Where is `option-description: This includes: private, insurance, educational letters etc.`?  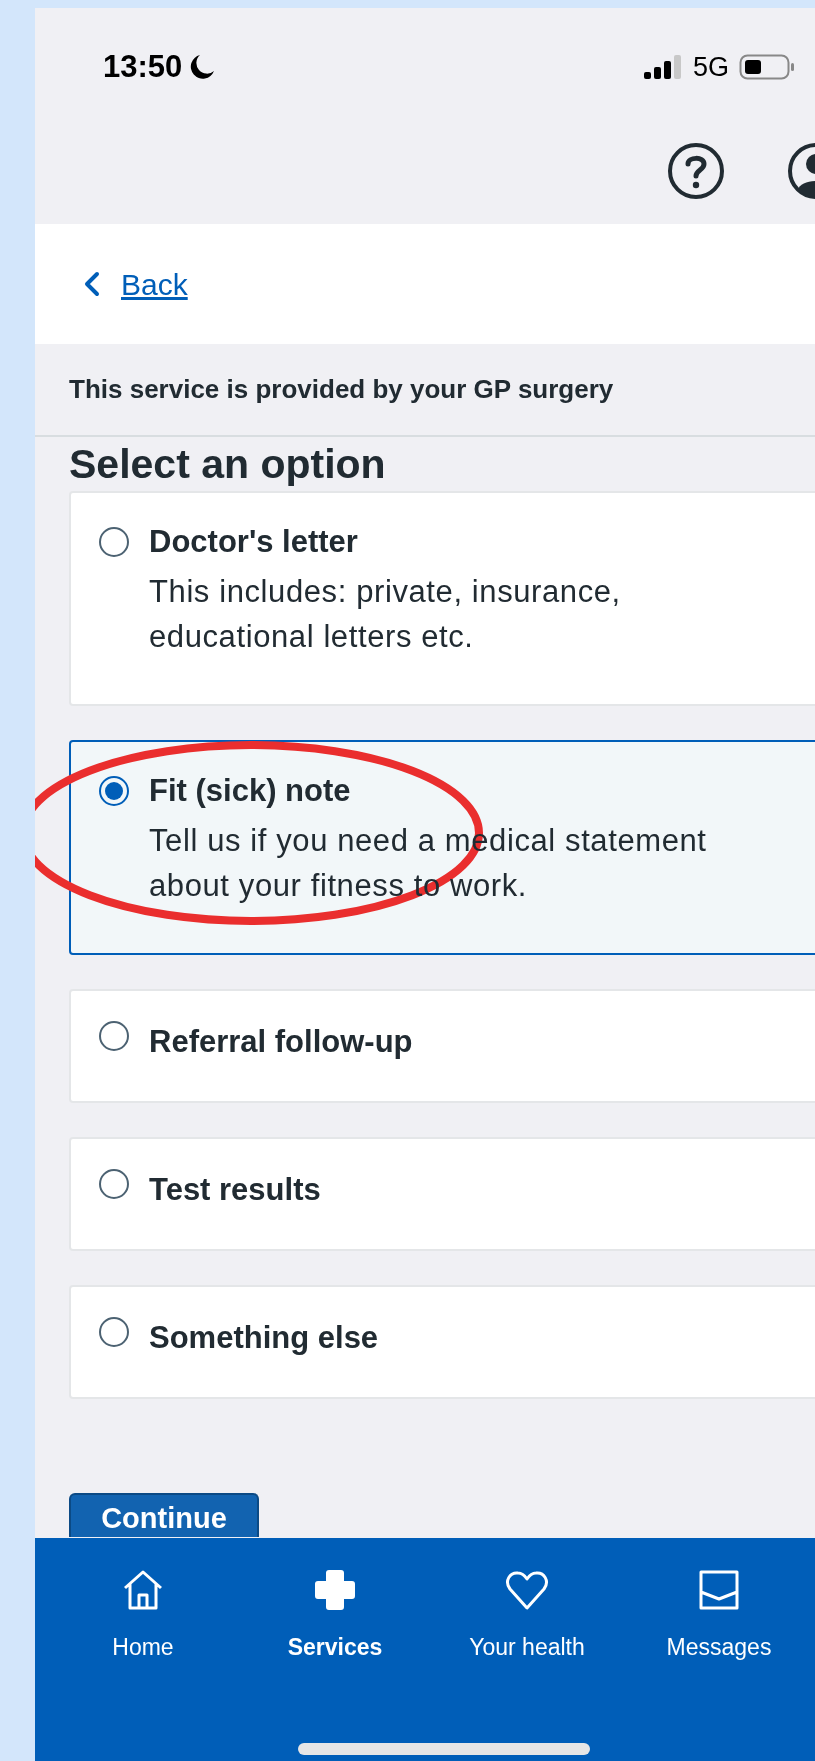 option-description: This includes: private, insurance, educational letters etc. is located at coordinates (385, 614).